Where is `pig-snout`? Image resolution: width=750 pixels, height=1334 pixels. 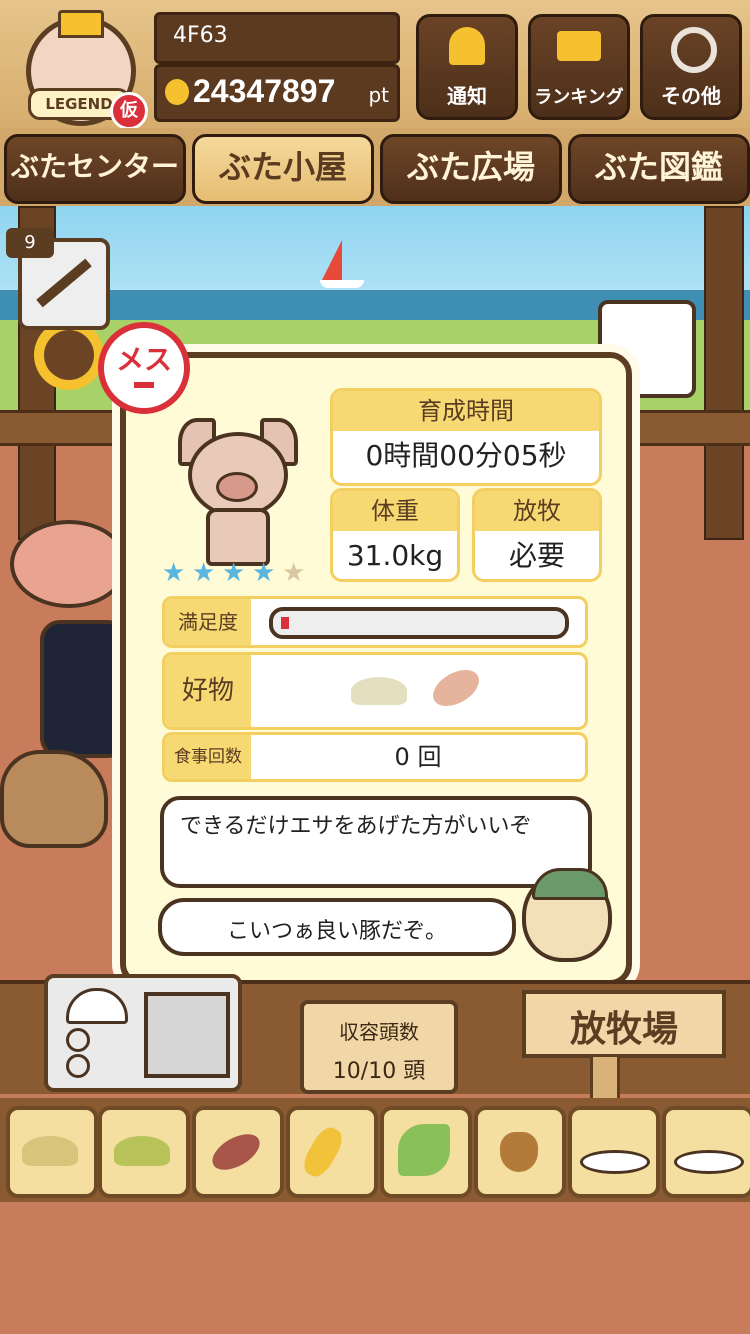
pig-snout is located at coordinates (237, 487).